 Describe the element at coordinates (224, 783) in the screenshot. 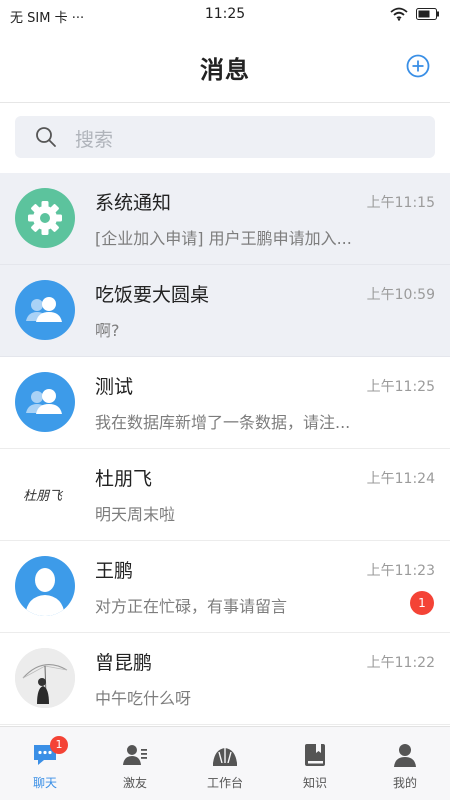

I see `tab-label: 工作台` at that location.